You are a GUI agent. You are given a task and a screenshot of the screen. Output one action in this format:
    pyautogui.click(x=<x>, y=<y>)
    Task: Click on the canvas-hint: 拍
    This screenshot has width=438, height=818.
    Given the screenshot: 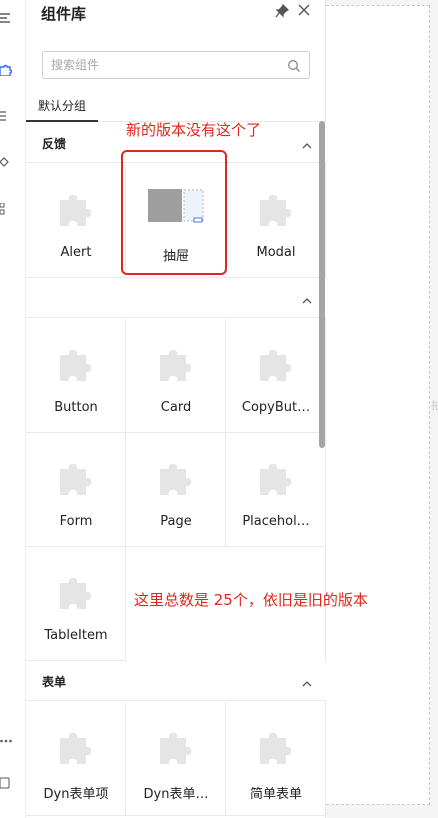 What is the action you would take?
    pyautogui.click(x=434, y=405)
    